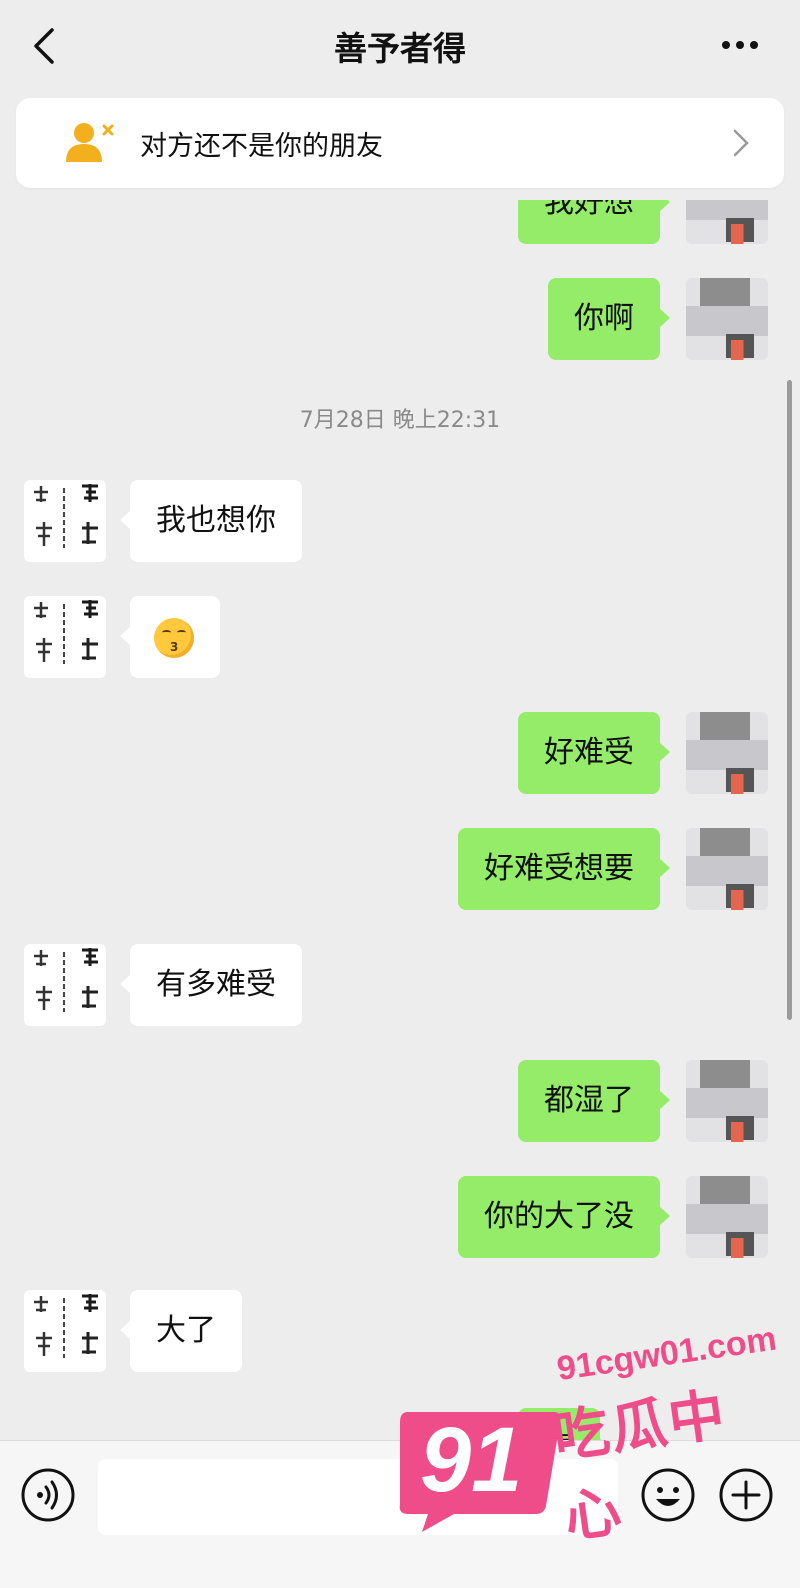 The image size is (800, 1588). I want to click on message-bubble-sent: 你啊, so click(609, 319).